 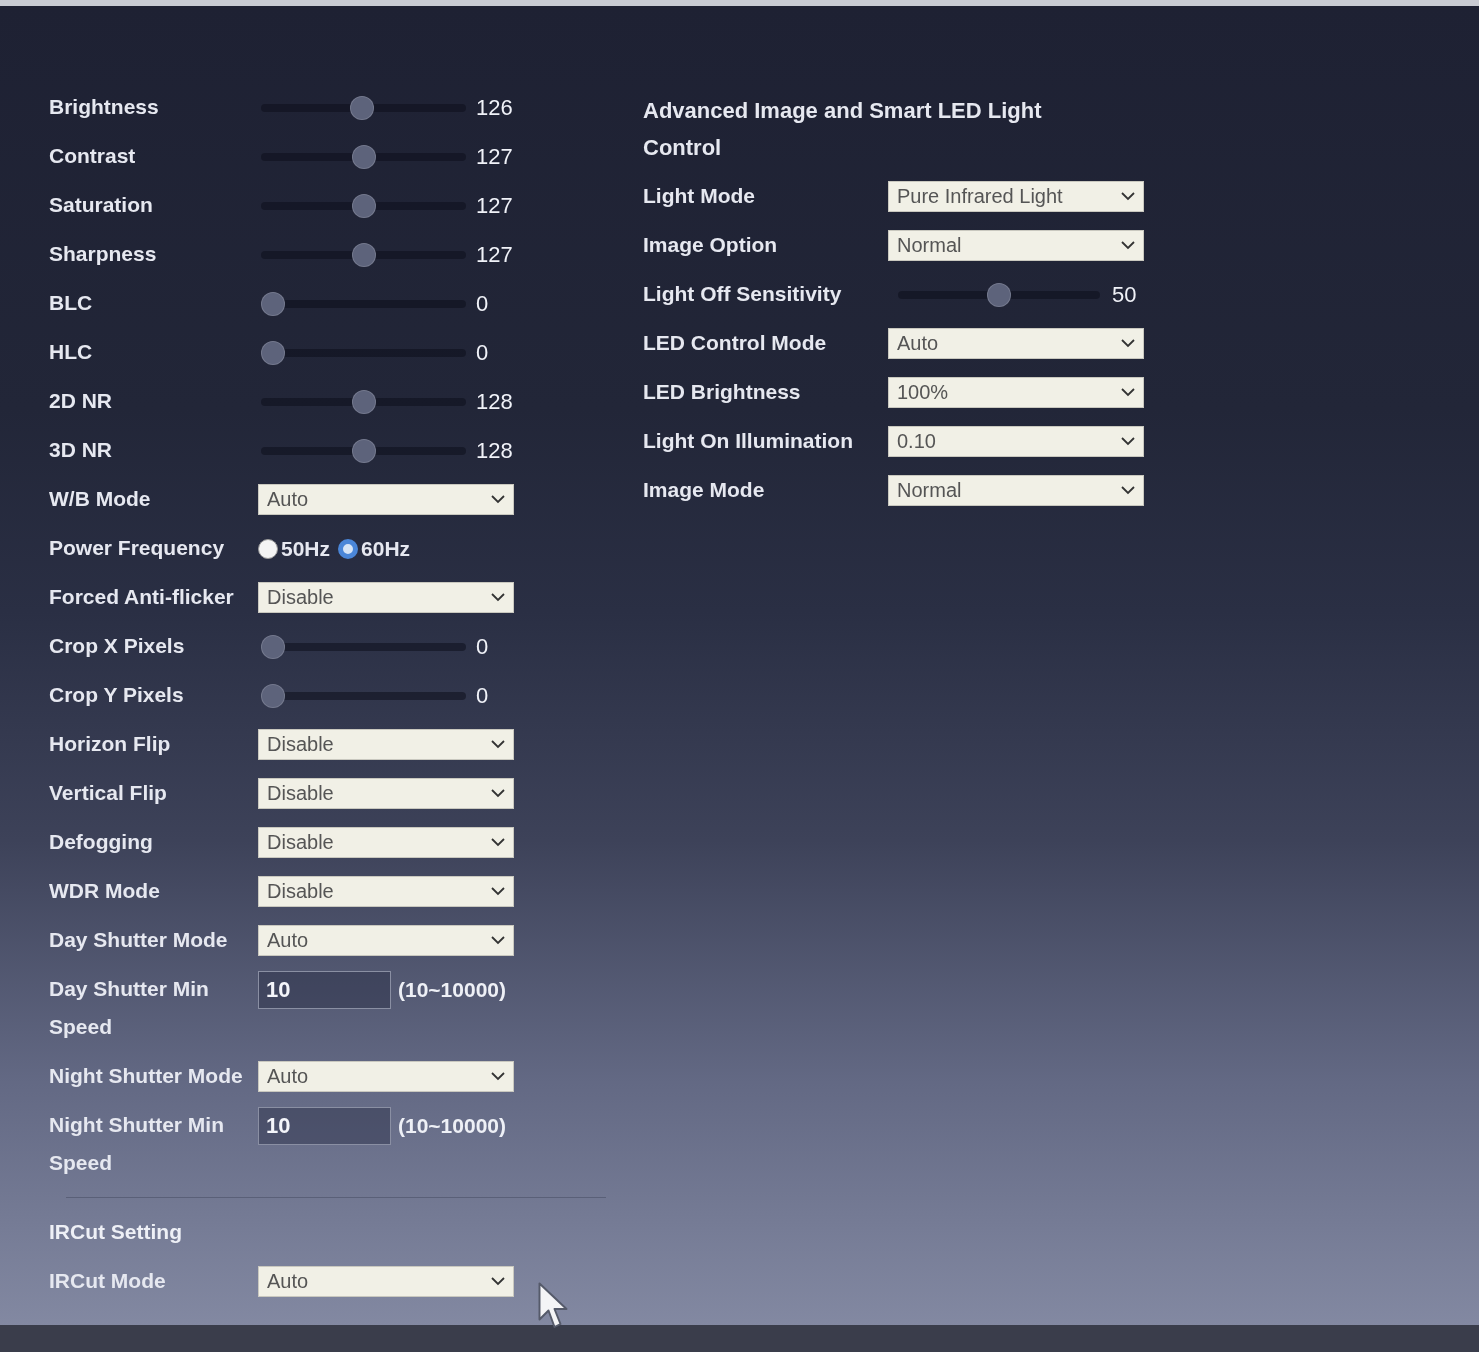 I want to click on section-title: Advanced Image and Smart LED Light Control, so click(x=843, y=129).